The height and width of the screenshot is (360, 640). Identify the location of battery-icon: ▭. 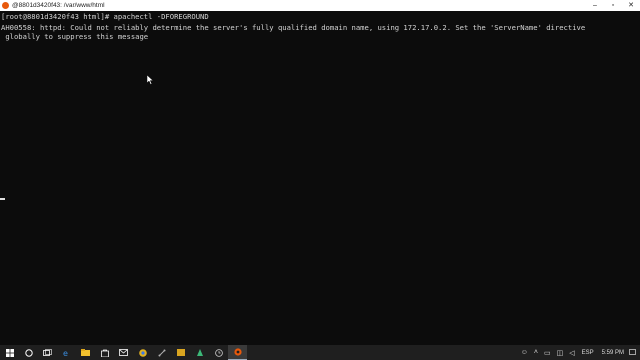
(547, 353).